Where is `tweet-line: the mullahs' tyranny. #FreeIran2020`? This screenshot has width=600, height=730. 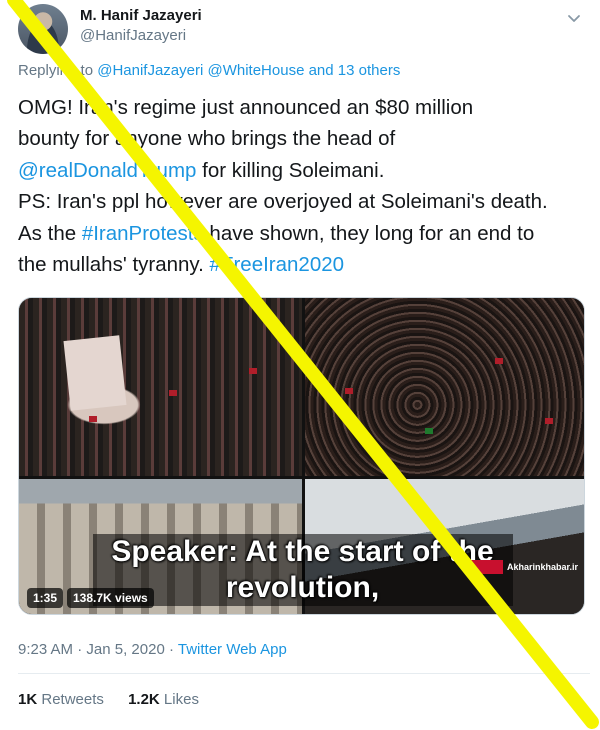
tweet-line: the mullahs' tyranny. #FreeIran2020 is located at coordinates (304, 264).